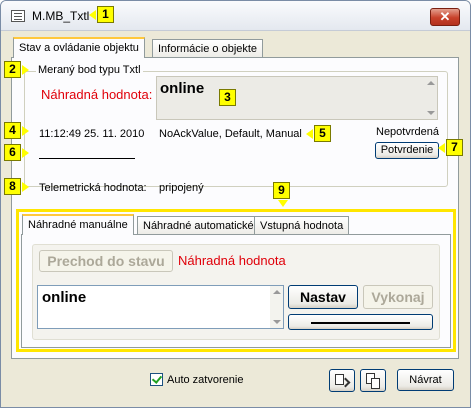  I want to click on group-title: Meraný bod typu Txtl, so click(89, 70).